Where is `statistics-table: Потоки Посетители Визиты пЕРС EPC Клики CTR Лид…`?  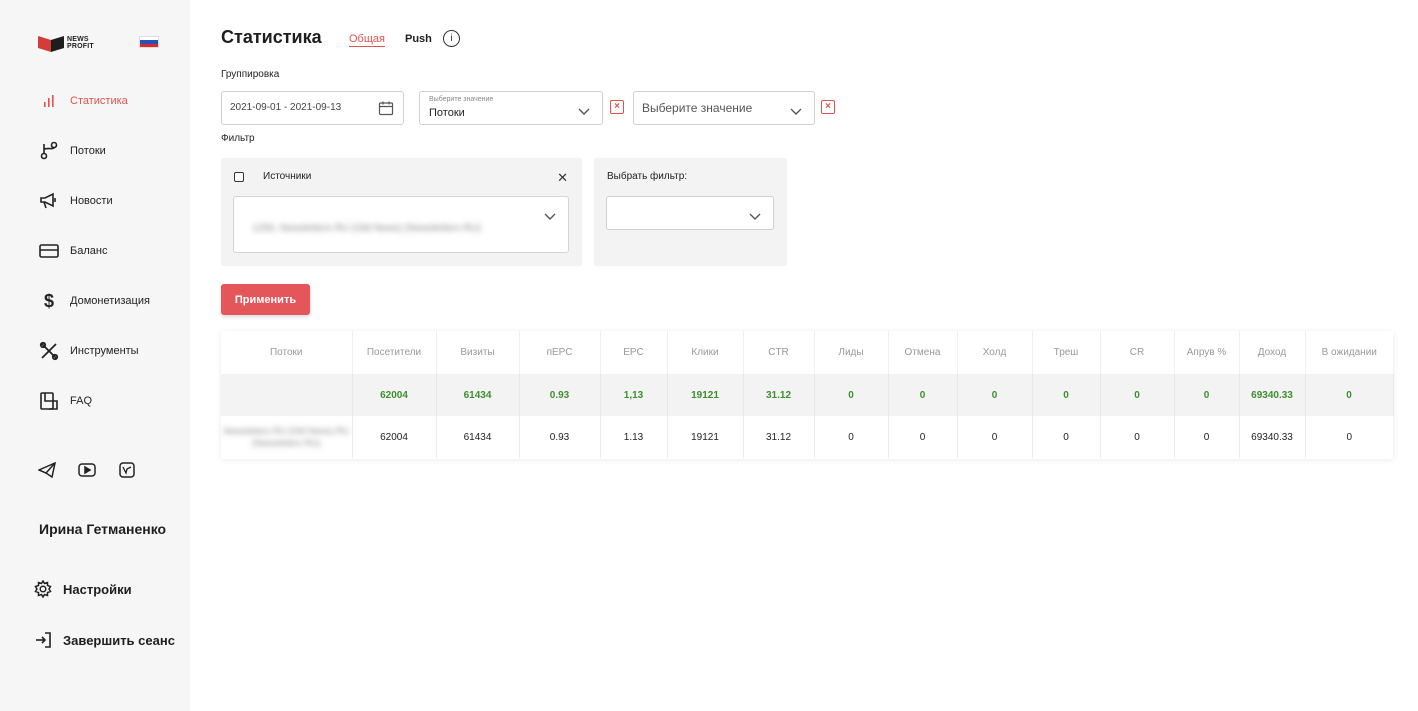
statistics-table: Потоки Посетители Визиты пЕРС EPC Клики CTR Лид… is located at coordinates (807, 395).